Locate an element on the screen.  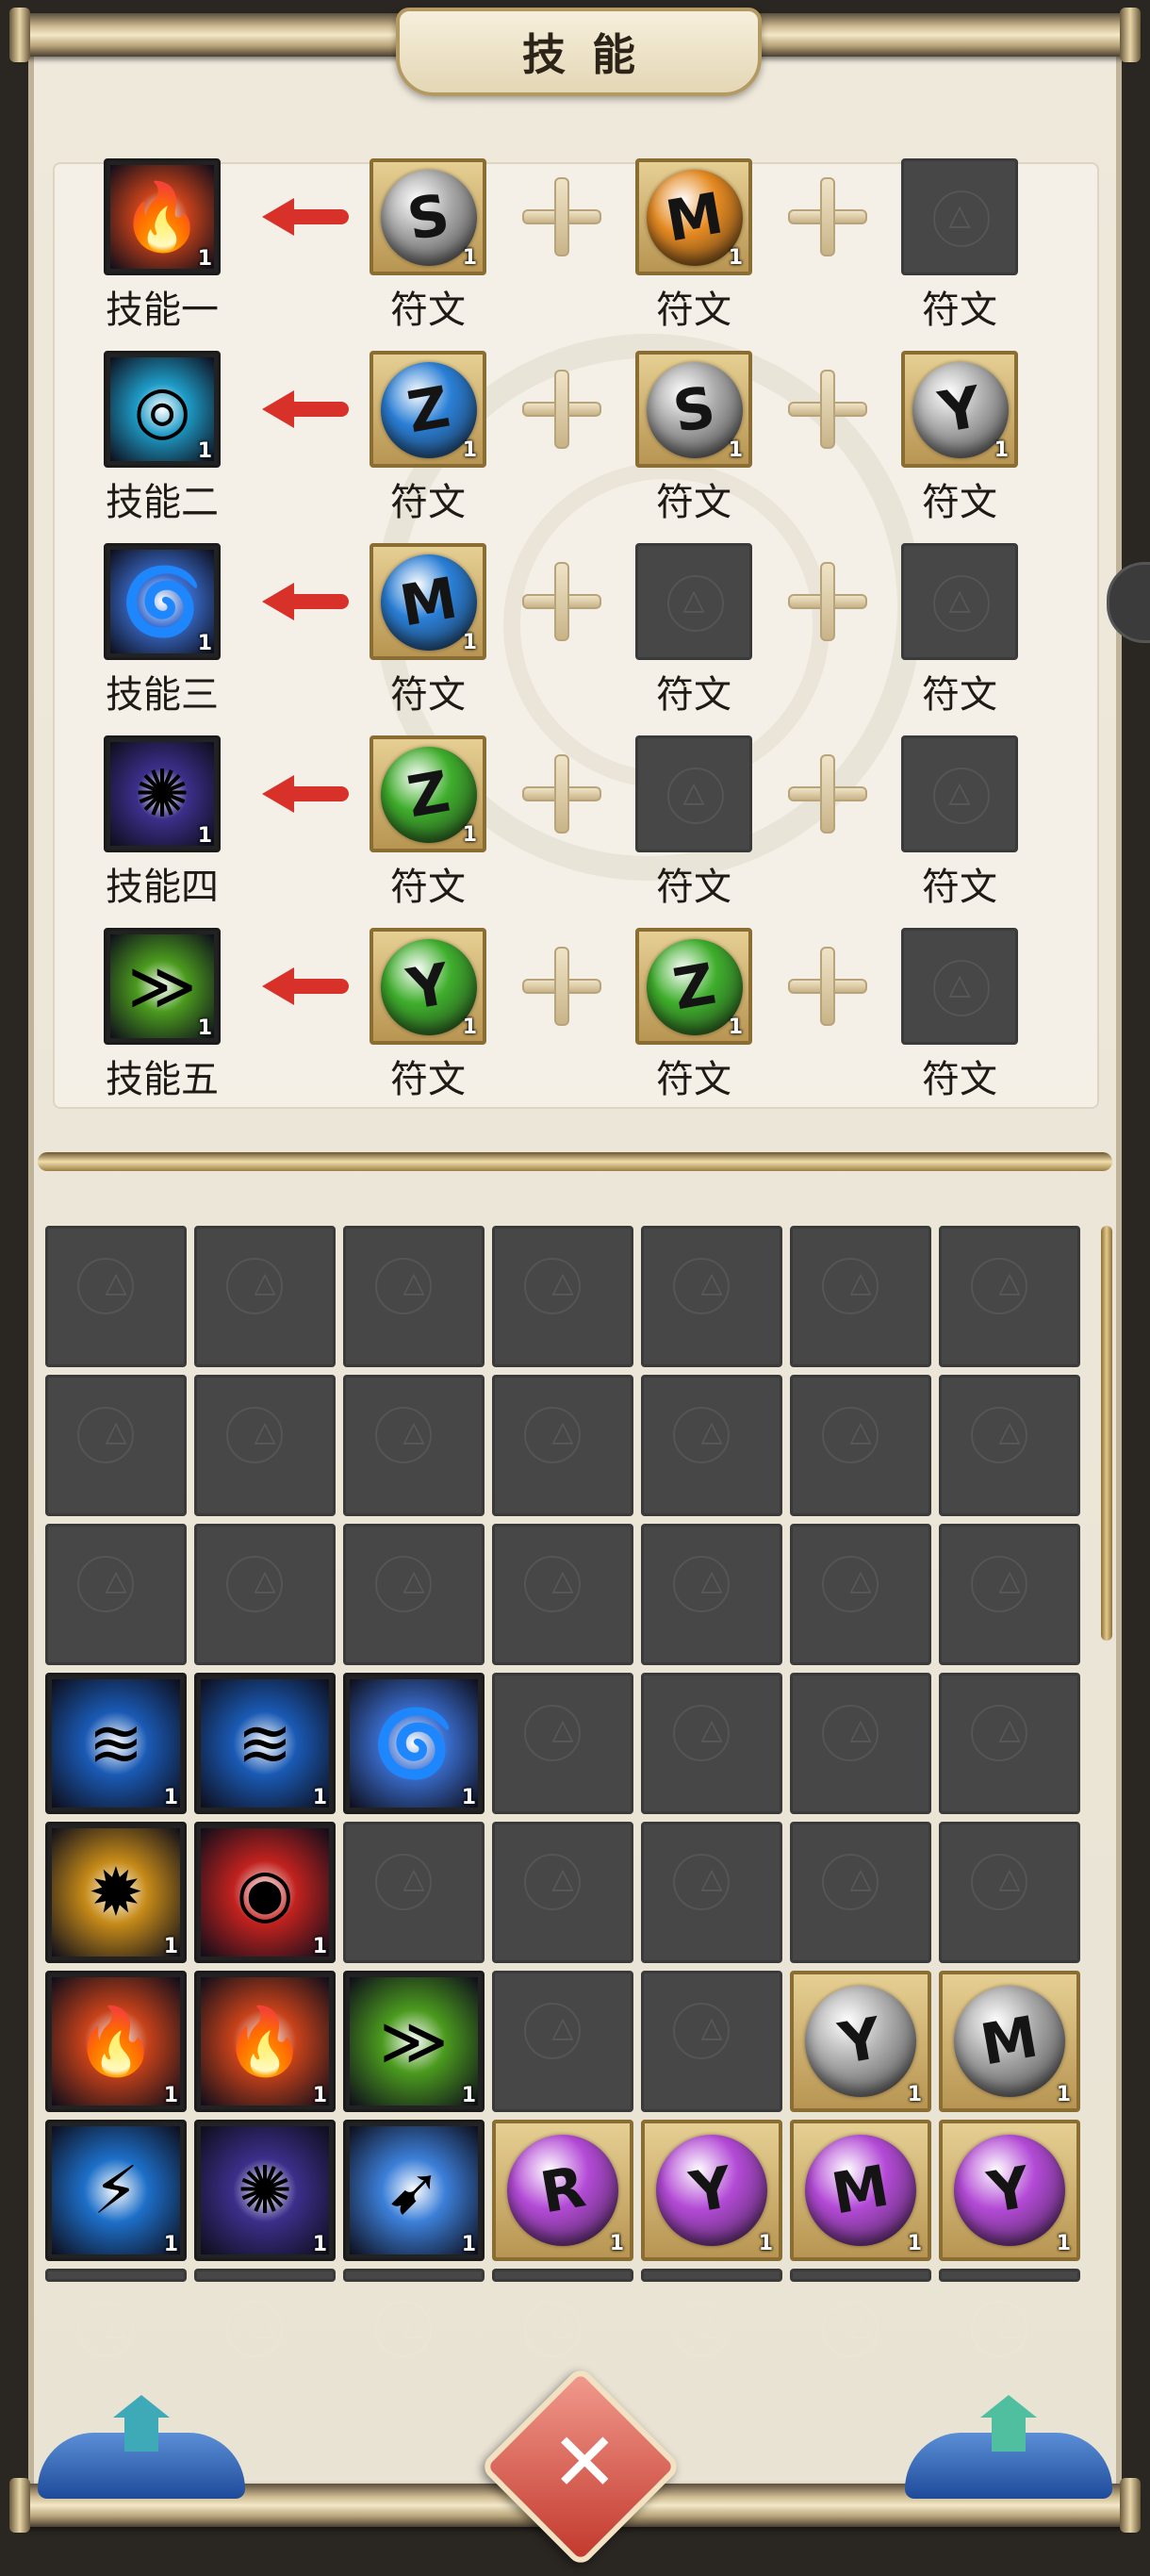
skill-slot-2: ◎ 1 is located at coordinates (162, 409).